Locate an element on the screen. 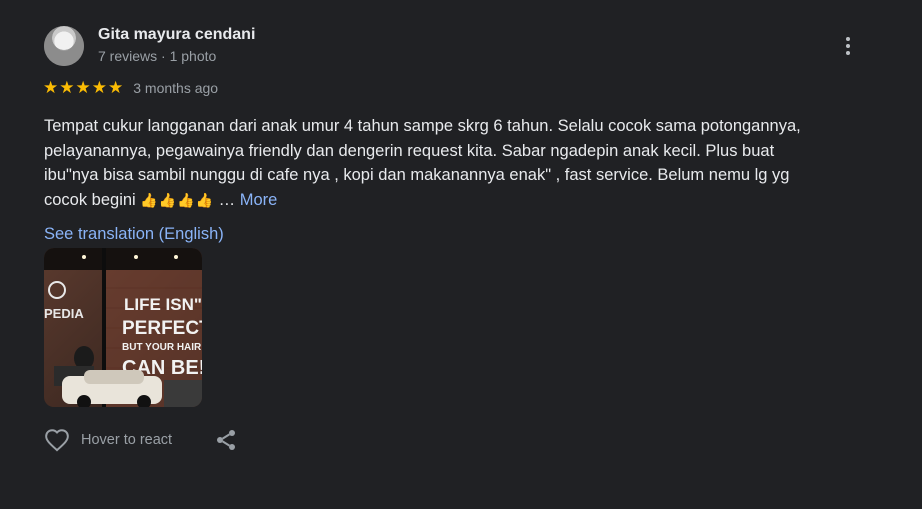  review-last-line: cocok begini 👍👍👍👍 … More is located at coordinates (459, 200).